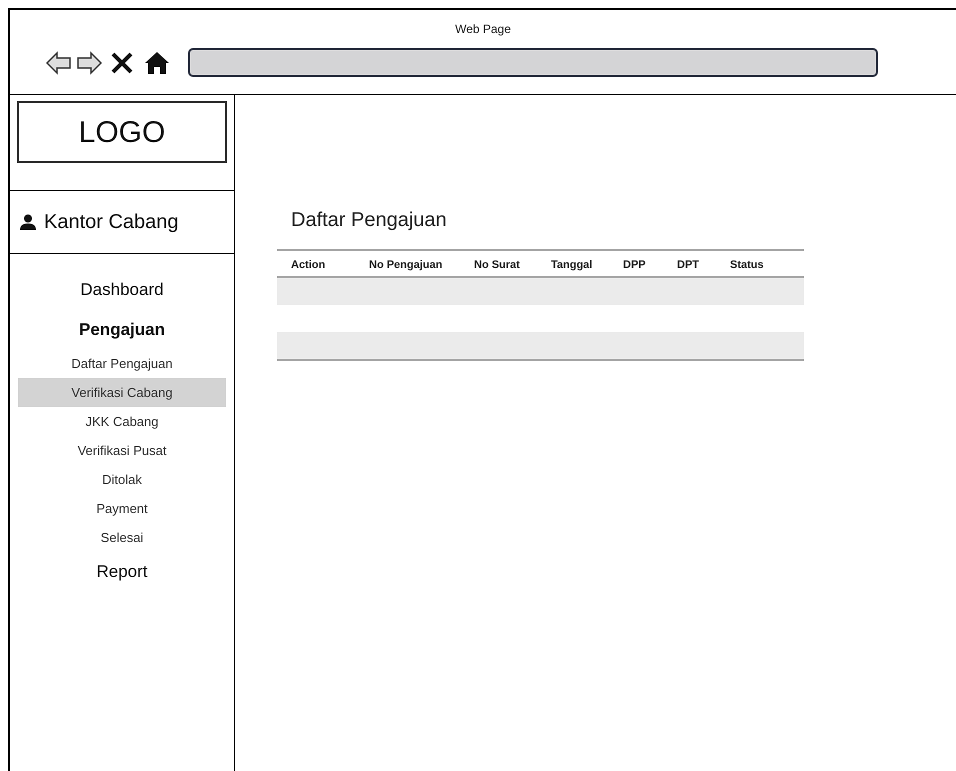 The width and height of the screenshot is (956, 771). Describe the element at coordinates (308, 264) in the screenshot. I see `column-header: Action` at that location.